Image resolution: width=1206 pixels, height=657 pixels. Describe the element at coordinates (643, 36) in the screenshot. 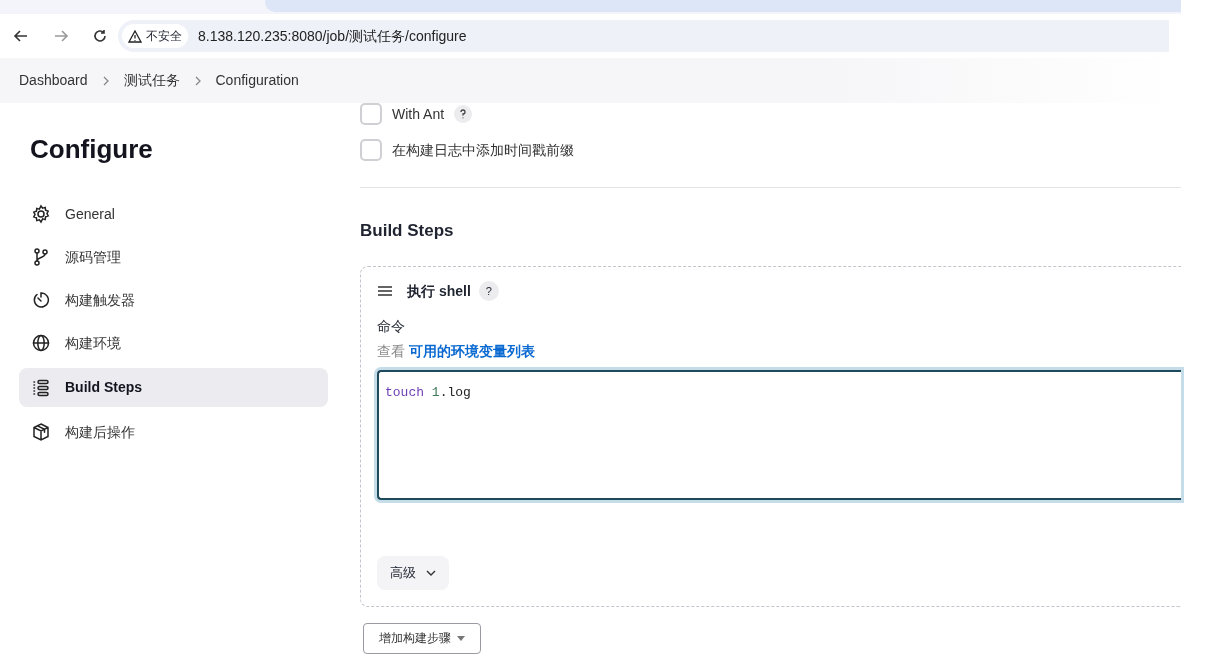

I see `address-bar: 不安全 8.138.120.235:8080/job/测试任务/configure` at that location.